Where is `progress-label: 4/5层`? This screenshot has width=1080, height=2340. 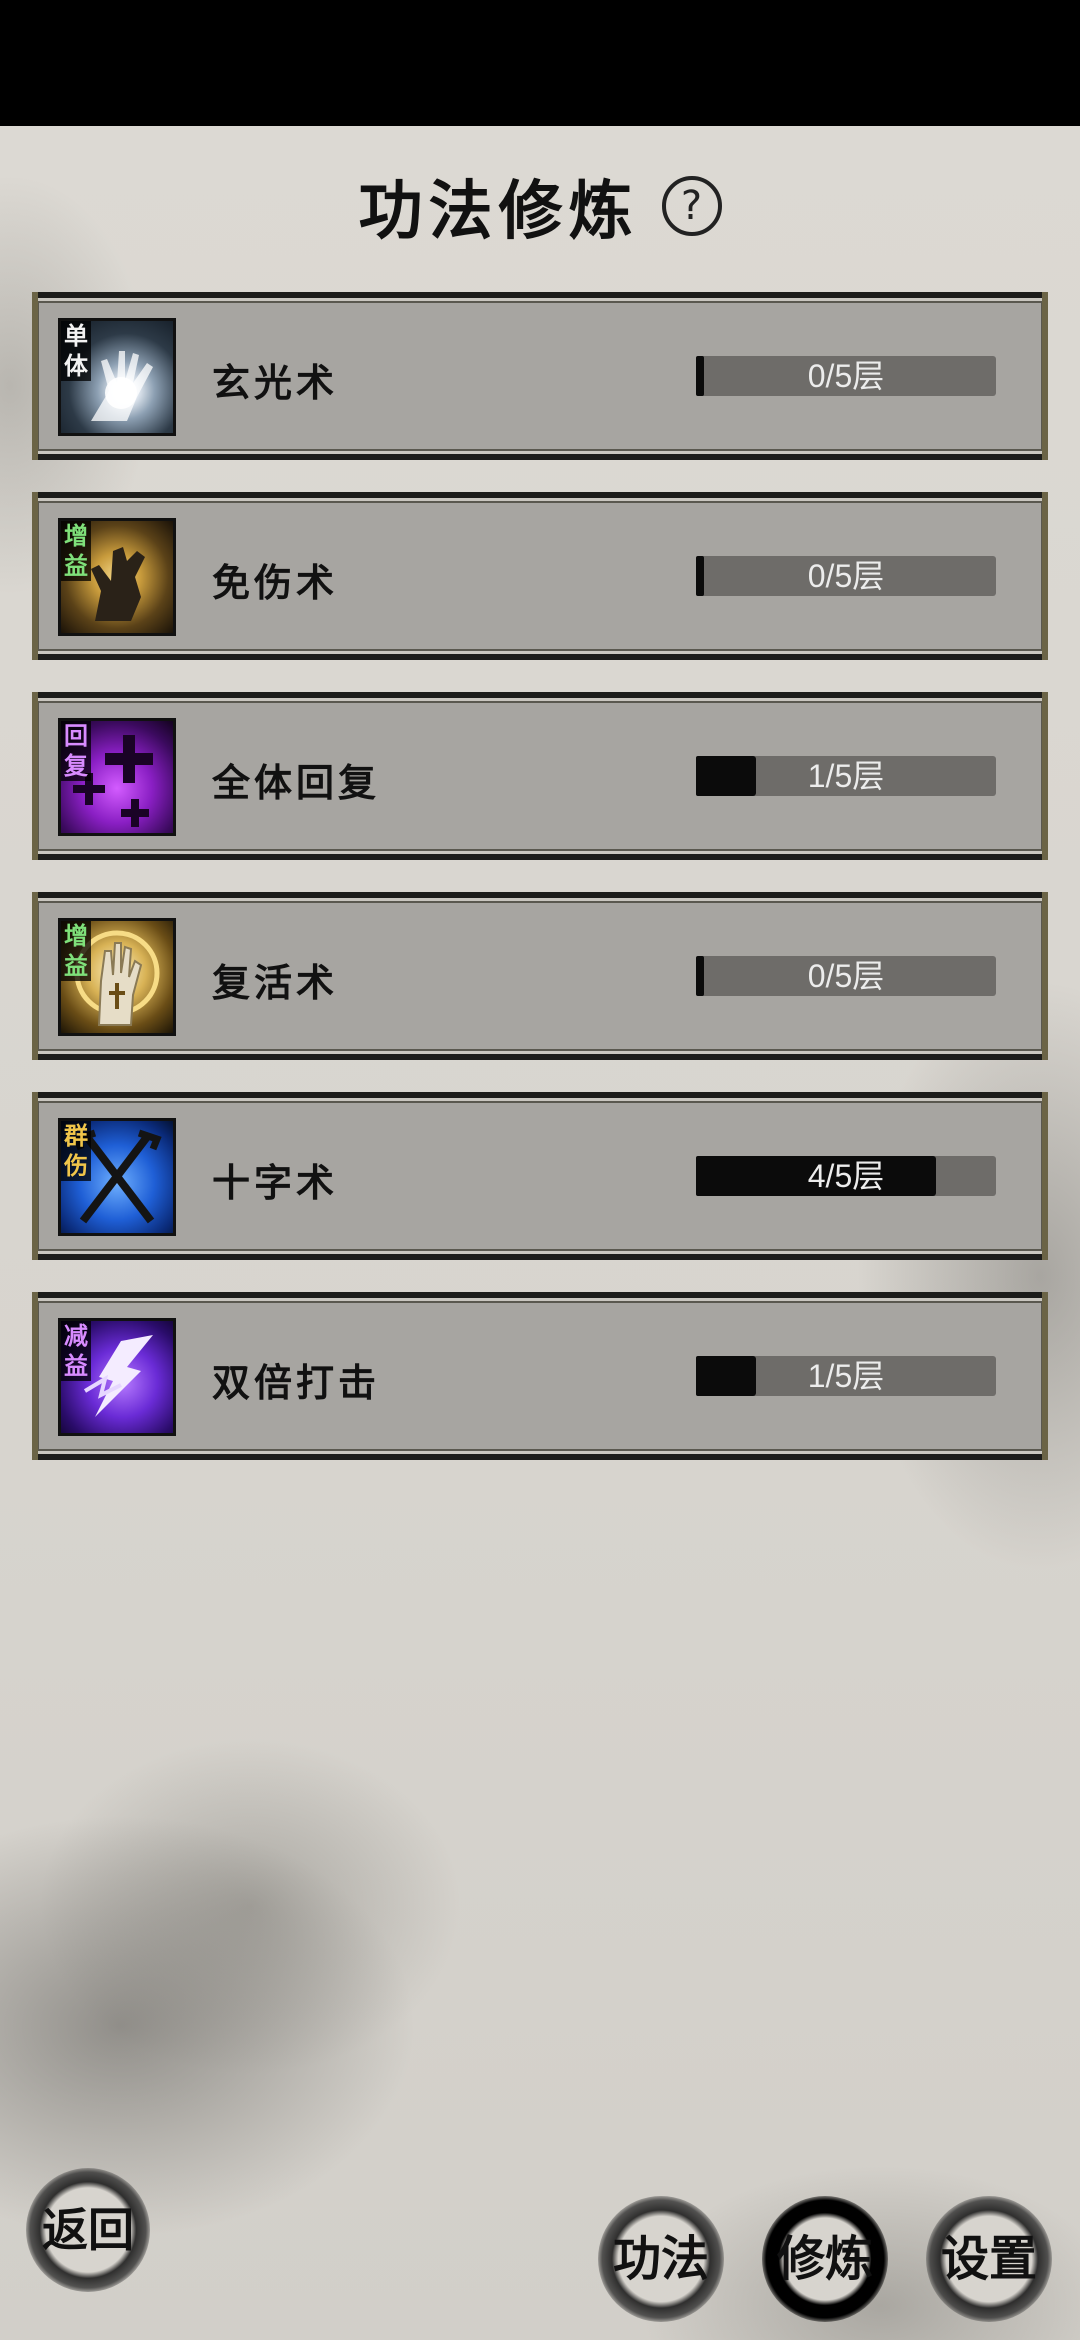
progress-label: 4/5层 is located at coordinates (846, 1176).